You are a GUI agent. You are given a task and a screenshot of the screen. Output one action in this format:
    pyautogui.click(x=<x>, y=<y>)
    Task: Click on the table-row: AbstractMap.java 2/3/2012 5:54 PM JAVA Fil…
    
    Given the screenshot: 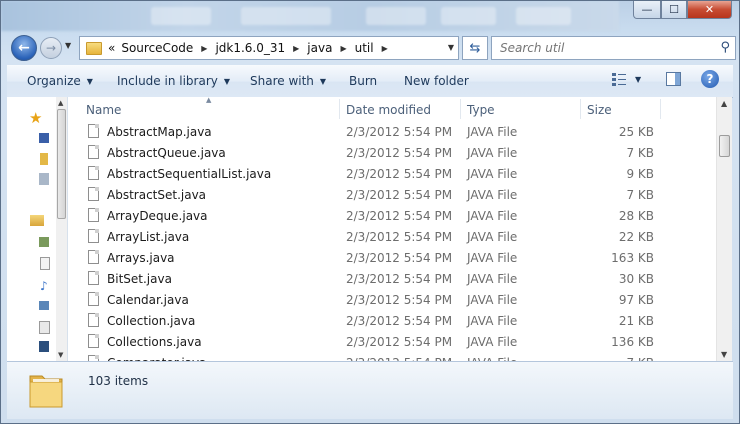 What is the action you would take?
    pyautogui.click(x=393, y=131)
    